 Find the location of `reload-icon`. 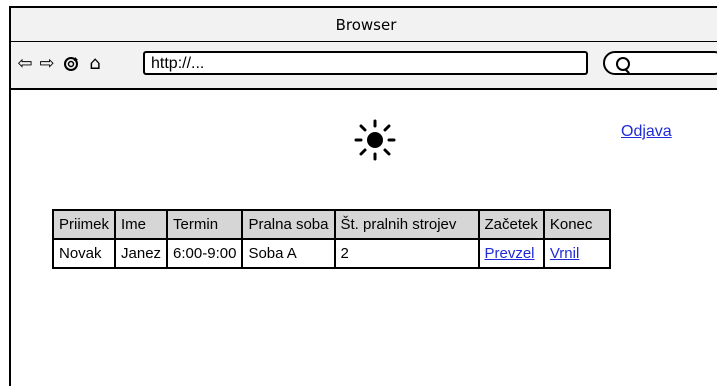

reload-icon is located at coordinates (71, 64).